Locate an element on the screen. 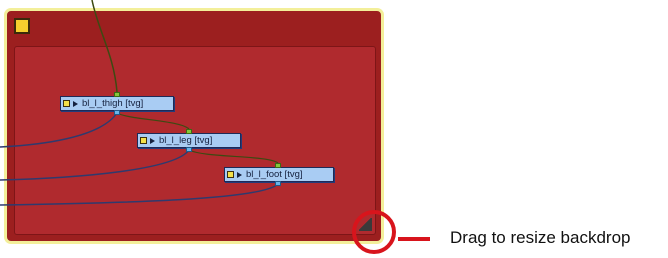 Image resolution: width=668 pixels, height=258 pixels. node-bl-l-leg: bl_l_leg [tvg] is located at coordinates (189, 140).